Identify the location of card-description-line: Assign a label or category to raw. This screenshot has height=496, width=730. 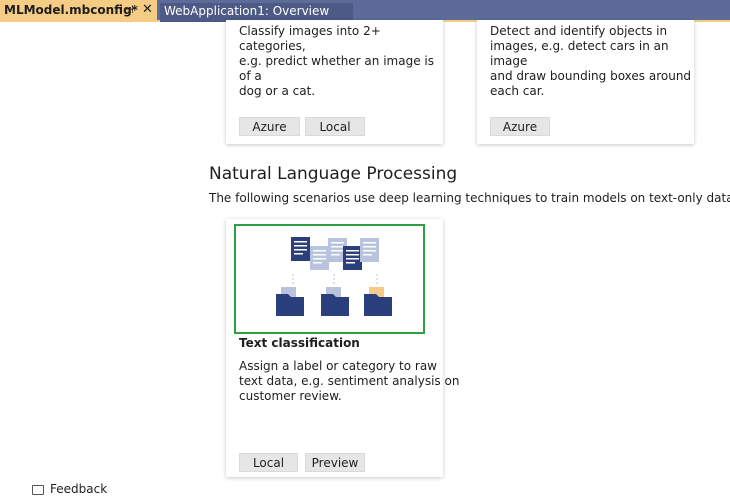
(338, 366).